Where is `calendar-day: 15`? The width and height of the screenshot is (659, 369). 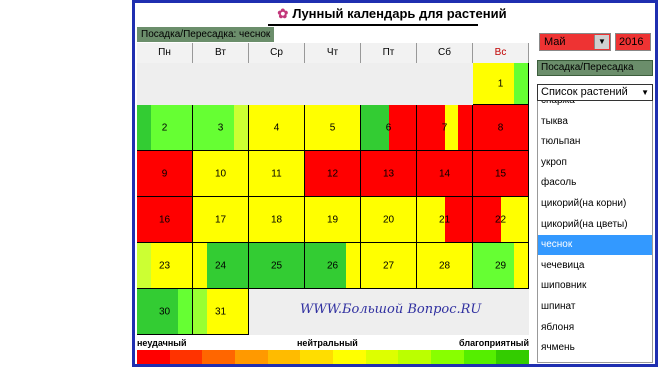 calendar-day: 15 is located at coordinates (501, 174).